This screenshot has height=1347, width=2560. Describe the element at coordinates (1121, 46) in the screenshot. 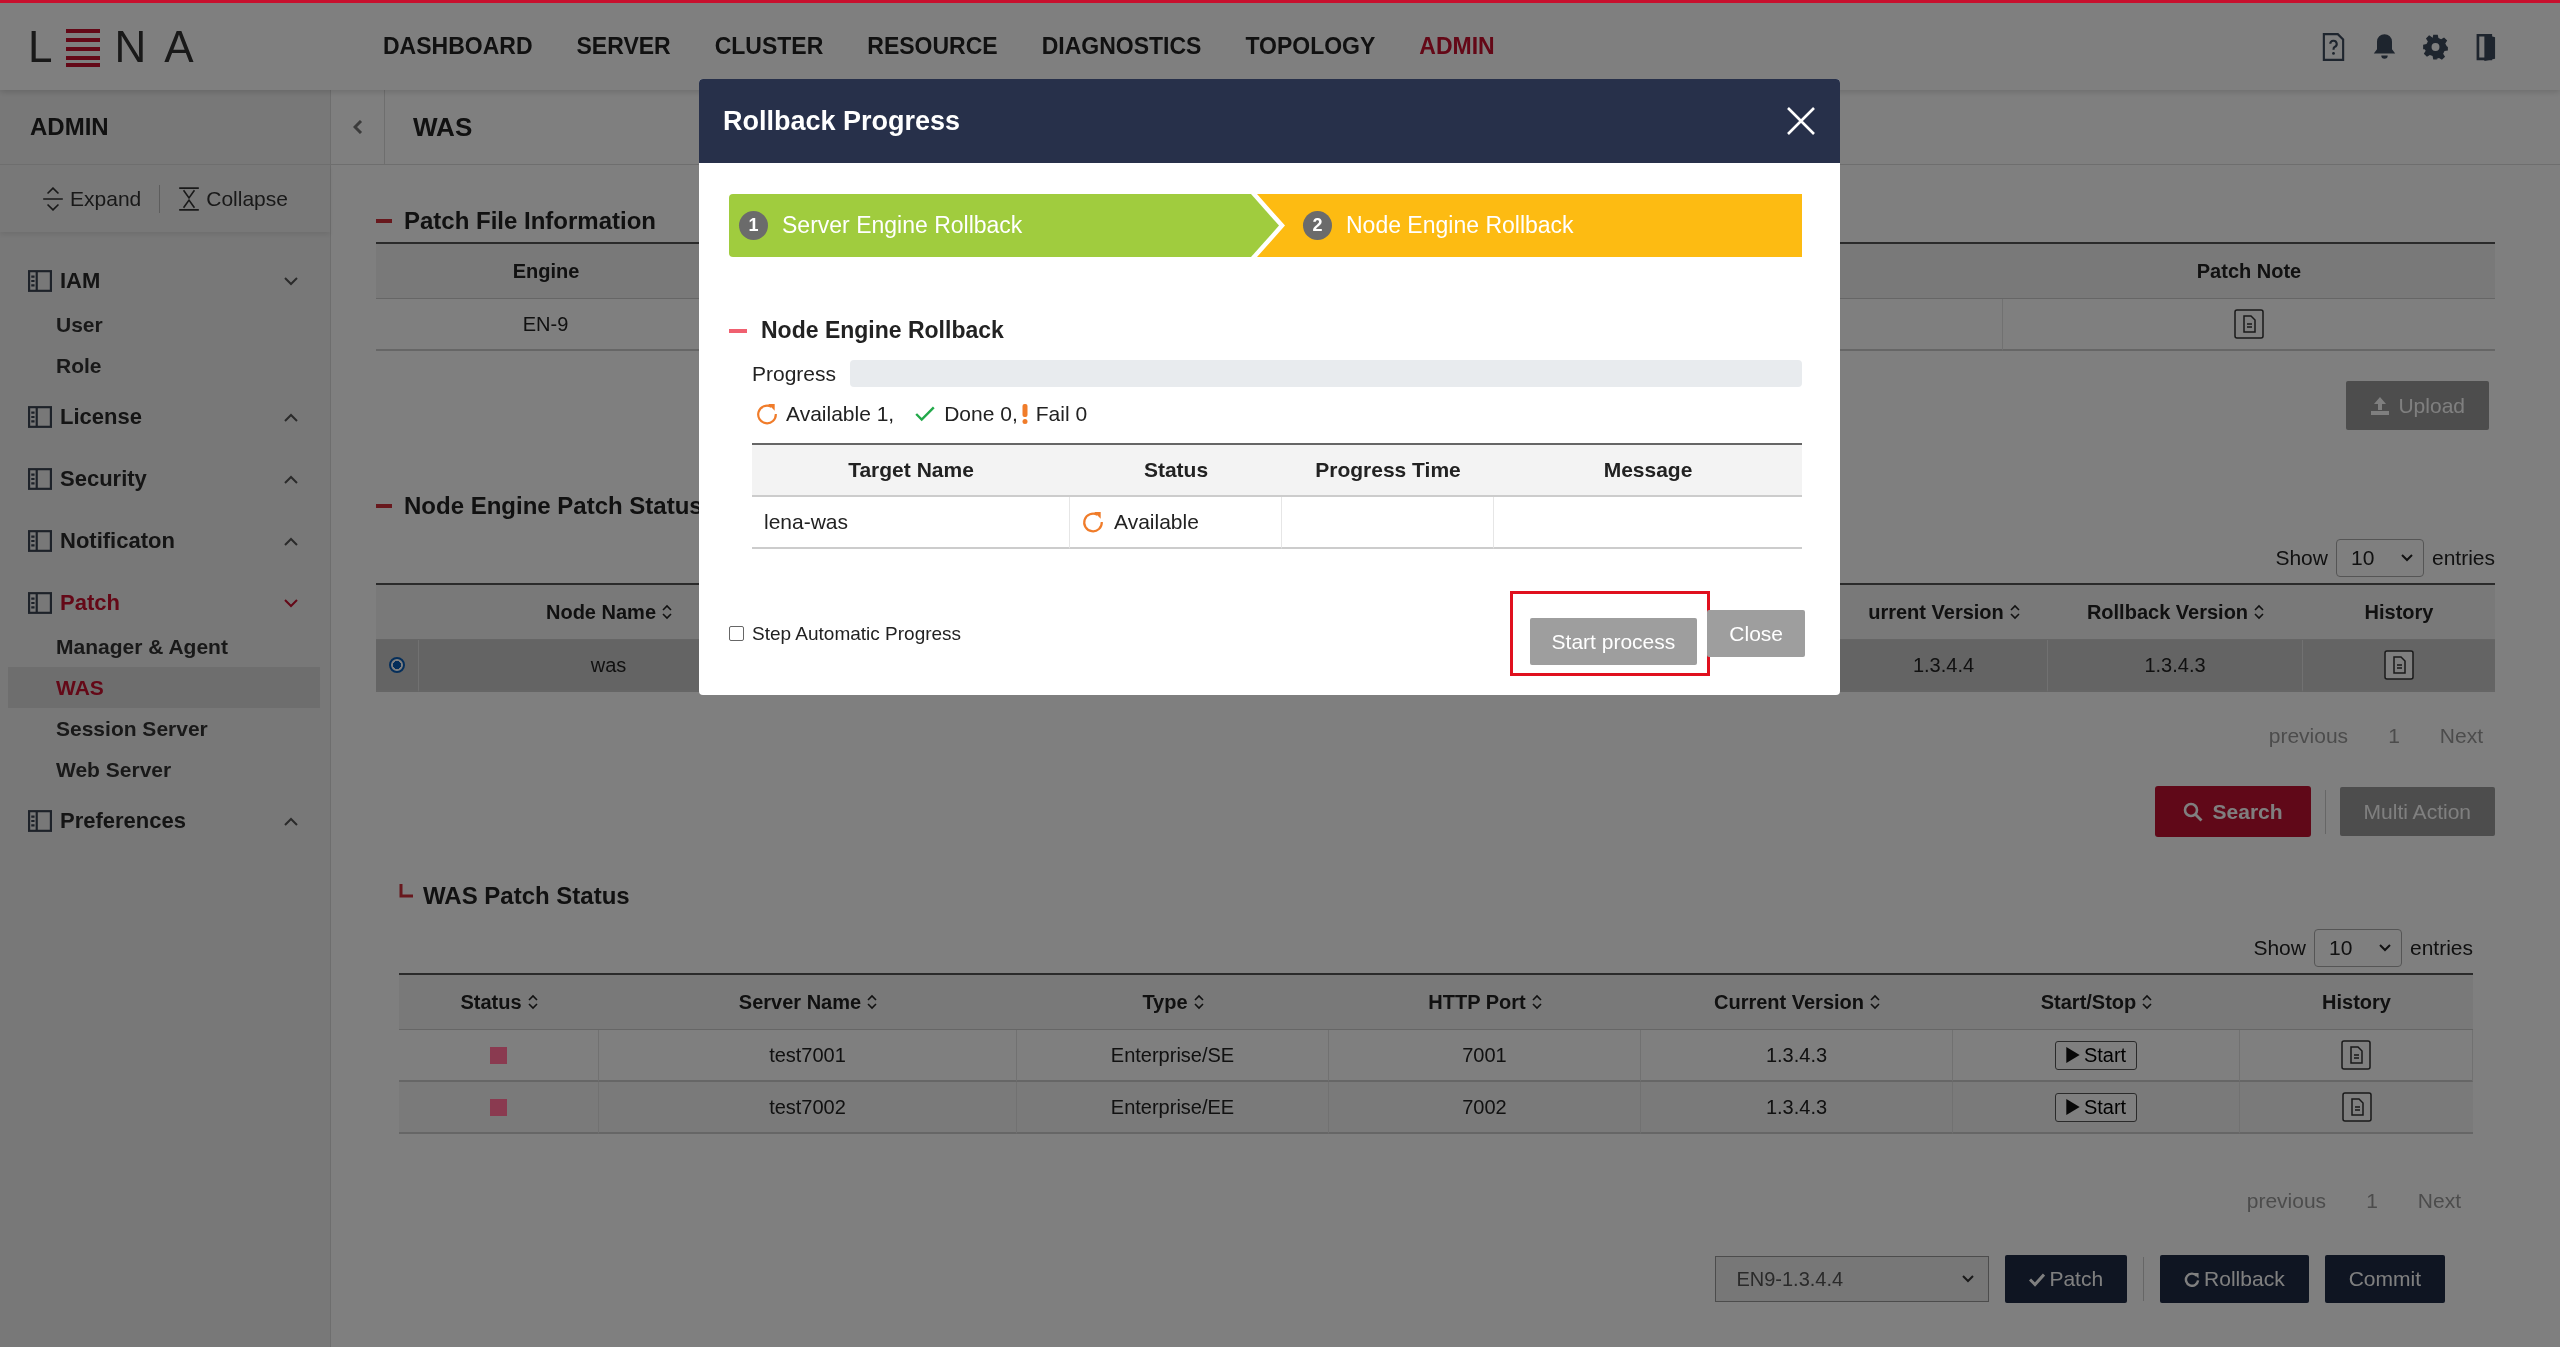

I see `nav-item: DIAGNOSTICS` at that location.